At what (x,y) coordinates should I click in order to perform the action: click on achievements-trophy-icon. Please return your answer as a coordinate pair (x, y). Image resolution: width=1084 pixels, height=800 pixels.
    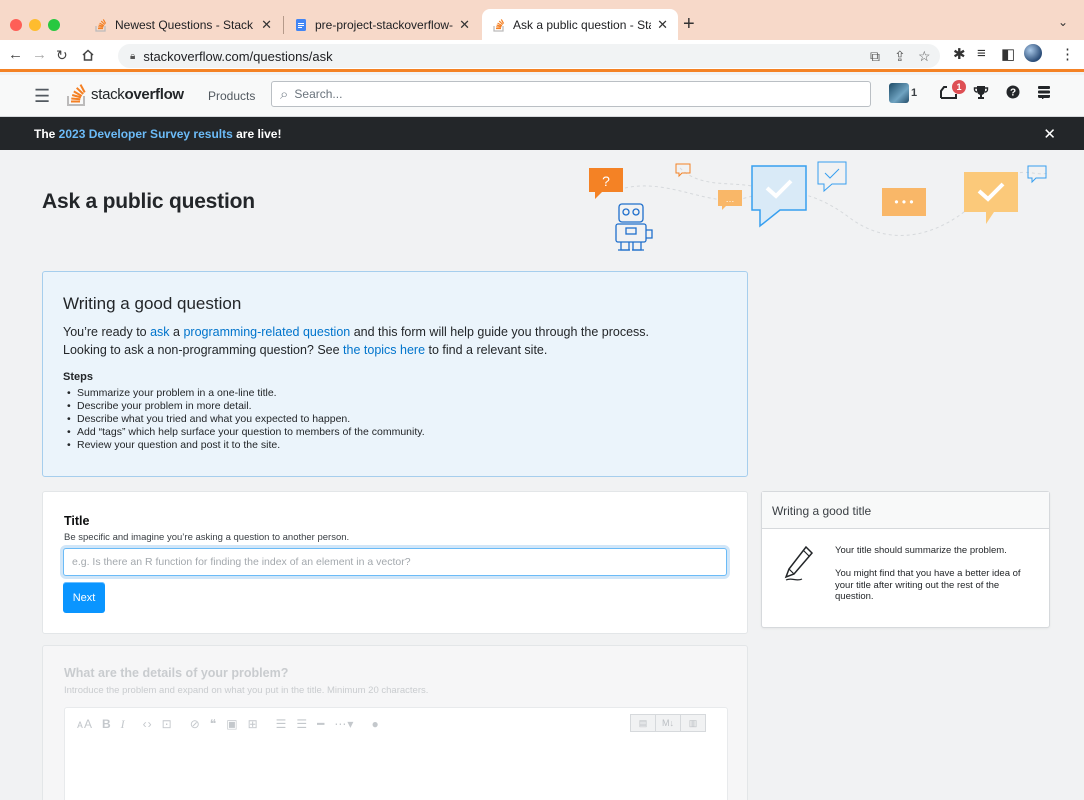
    Looking at the image, I should click on (981, 95).